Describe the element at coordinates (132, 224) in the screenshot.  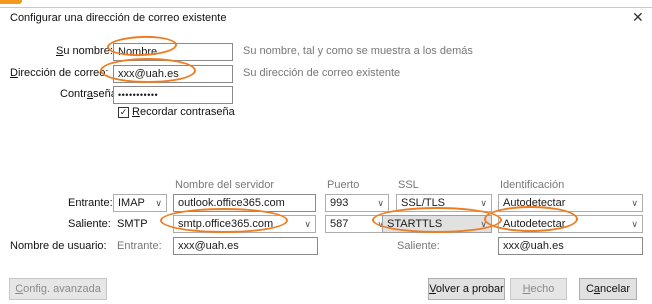
I see `outgoing-protocol: SMTP` at that location.